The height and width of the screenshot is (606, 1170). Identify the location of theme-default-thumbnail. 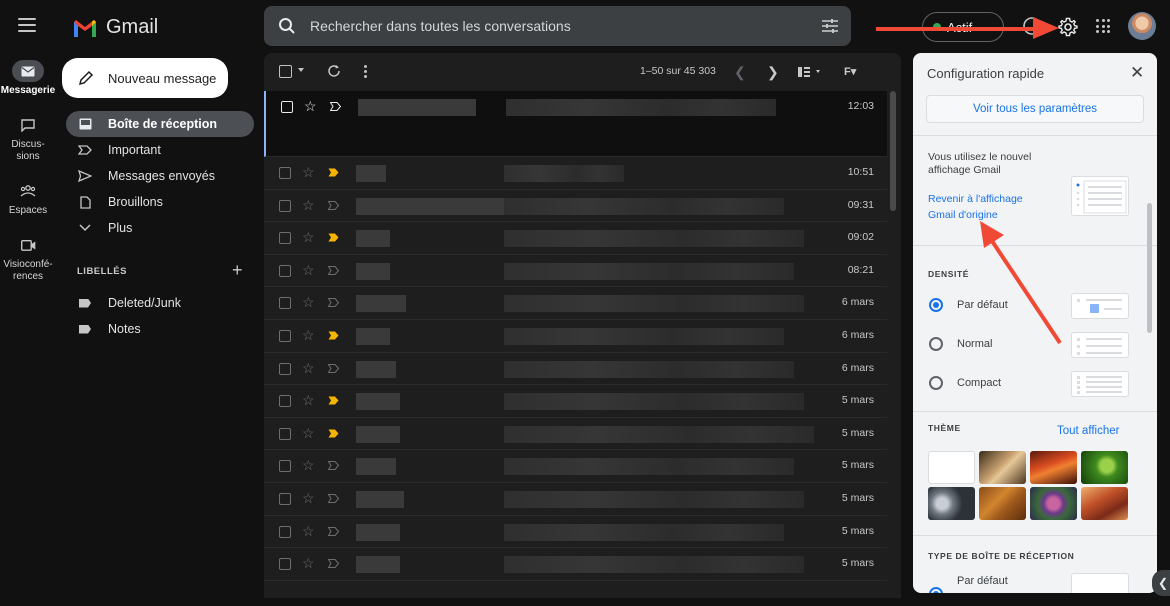
(951, 467).